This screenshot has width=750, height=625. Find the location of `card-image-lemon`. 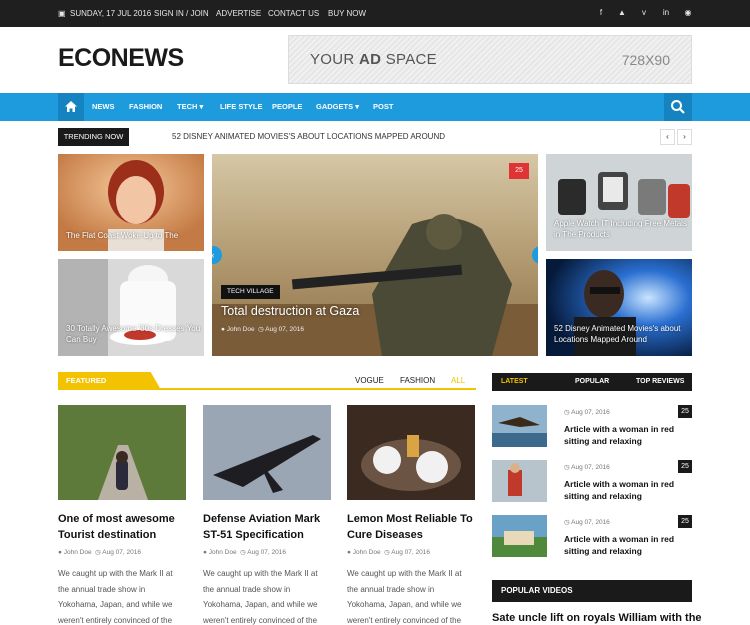

card-image-lemon is located at coordinates (411, 452).